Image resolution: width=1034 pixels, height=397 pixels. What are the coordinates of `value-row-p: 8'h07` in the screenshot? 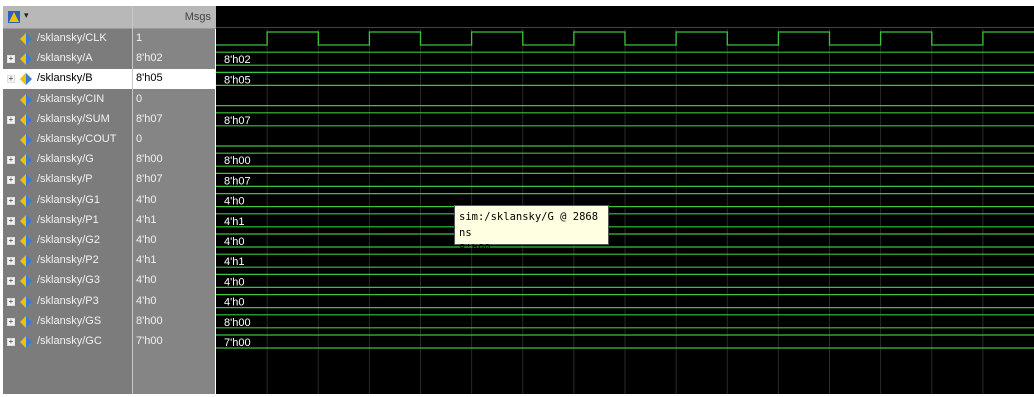 It's located at (174, 180).